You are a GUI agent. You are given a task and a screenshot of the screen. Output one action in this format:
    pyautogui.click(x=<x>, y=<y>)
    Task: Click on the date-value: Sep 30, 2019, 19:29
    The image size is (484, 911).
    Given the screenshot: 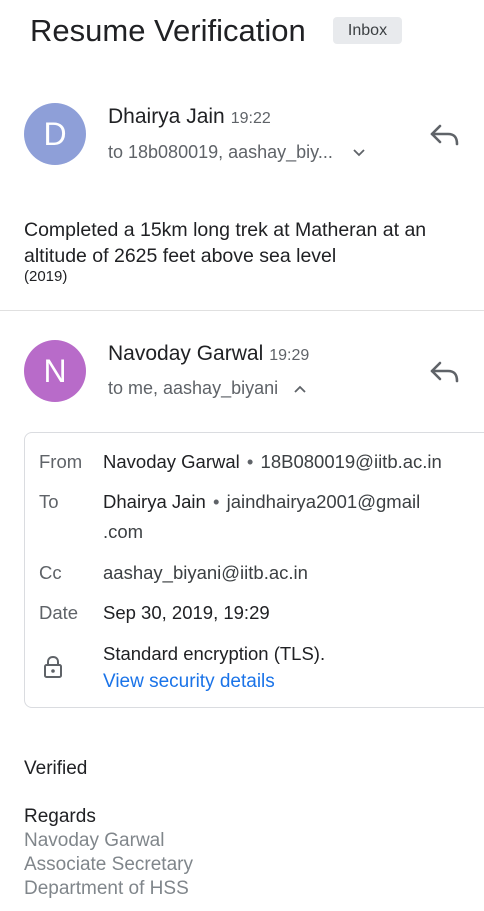 What is the action you would take?
    pyautogui.click(x=186, y=612)
    